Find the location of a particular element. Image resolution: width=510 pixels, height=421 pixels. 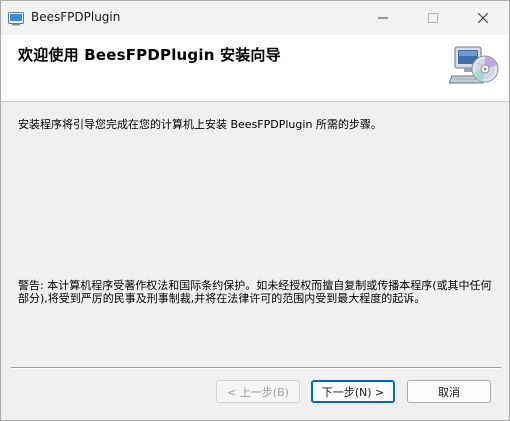

next-button: 下一步(N) > is located at coordinates (353, 391).